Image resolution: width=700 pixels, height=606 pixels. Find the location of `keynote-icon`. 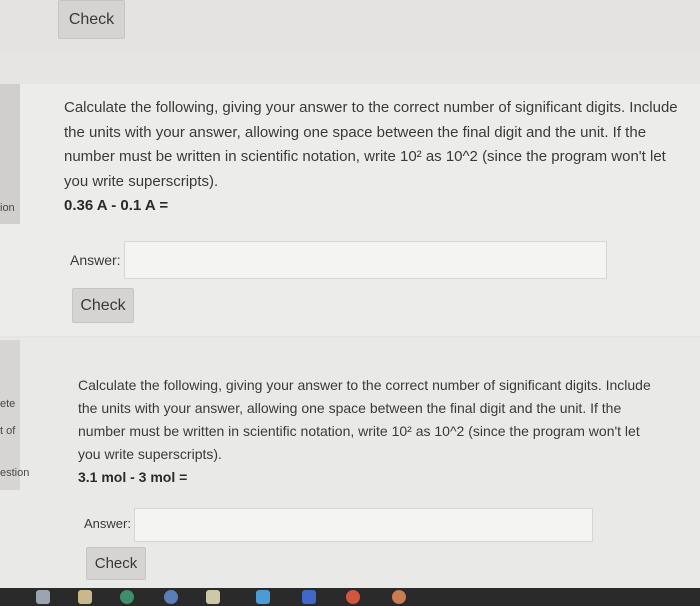

keynote-icon is located at coordinates (309, 597).